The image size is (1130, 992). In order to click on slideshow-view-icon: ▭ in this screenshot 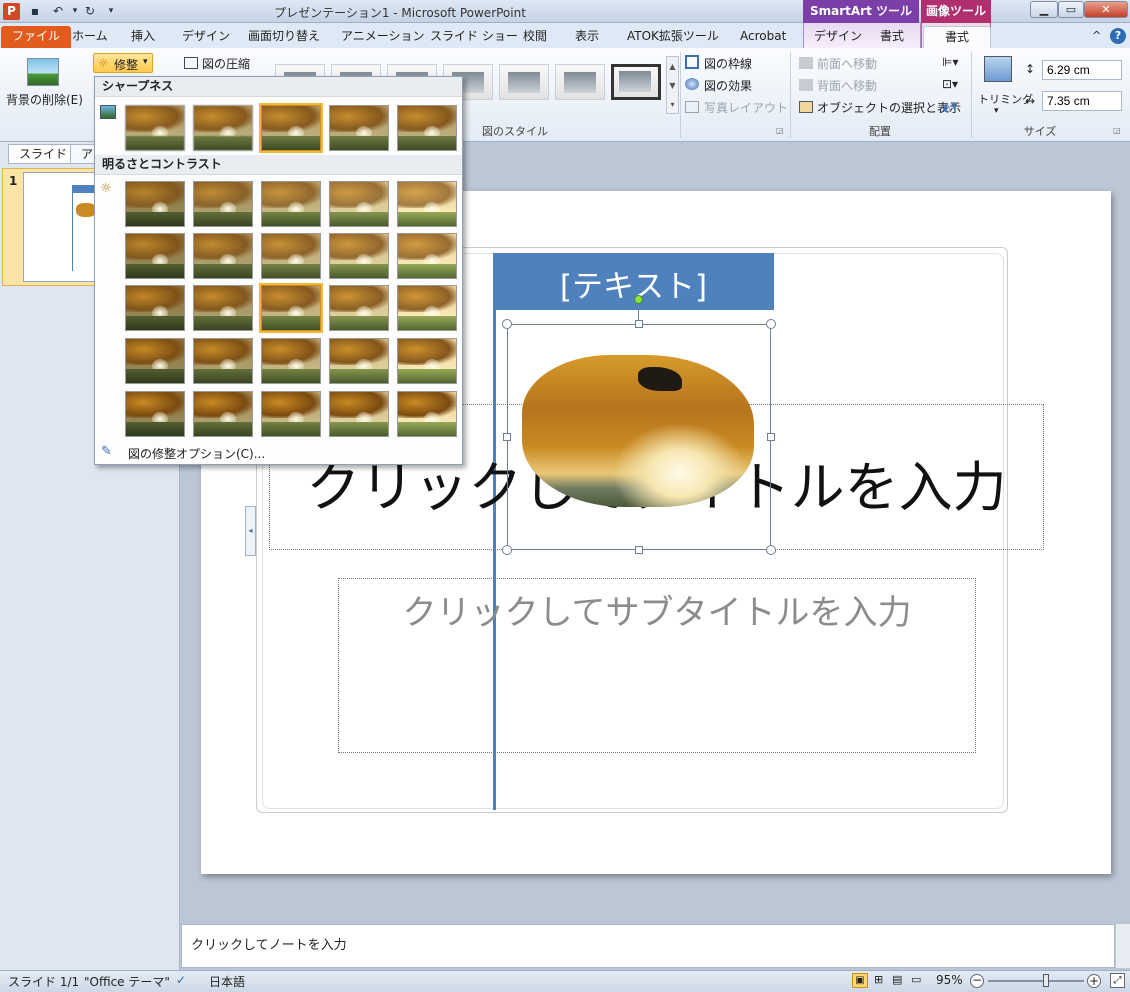, I will do `click(916, 979)`.